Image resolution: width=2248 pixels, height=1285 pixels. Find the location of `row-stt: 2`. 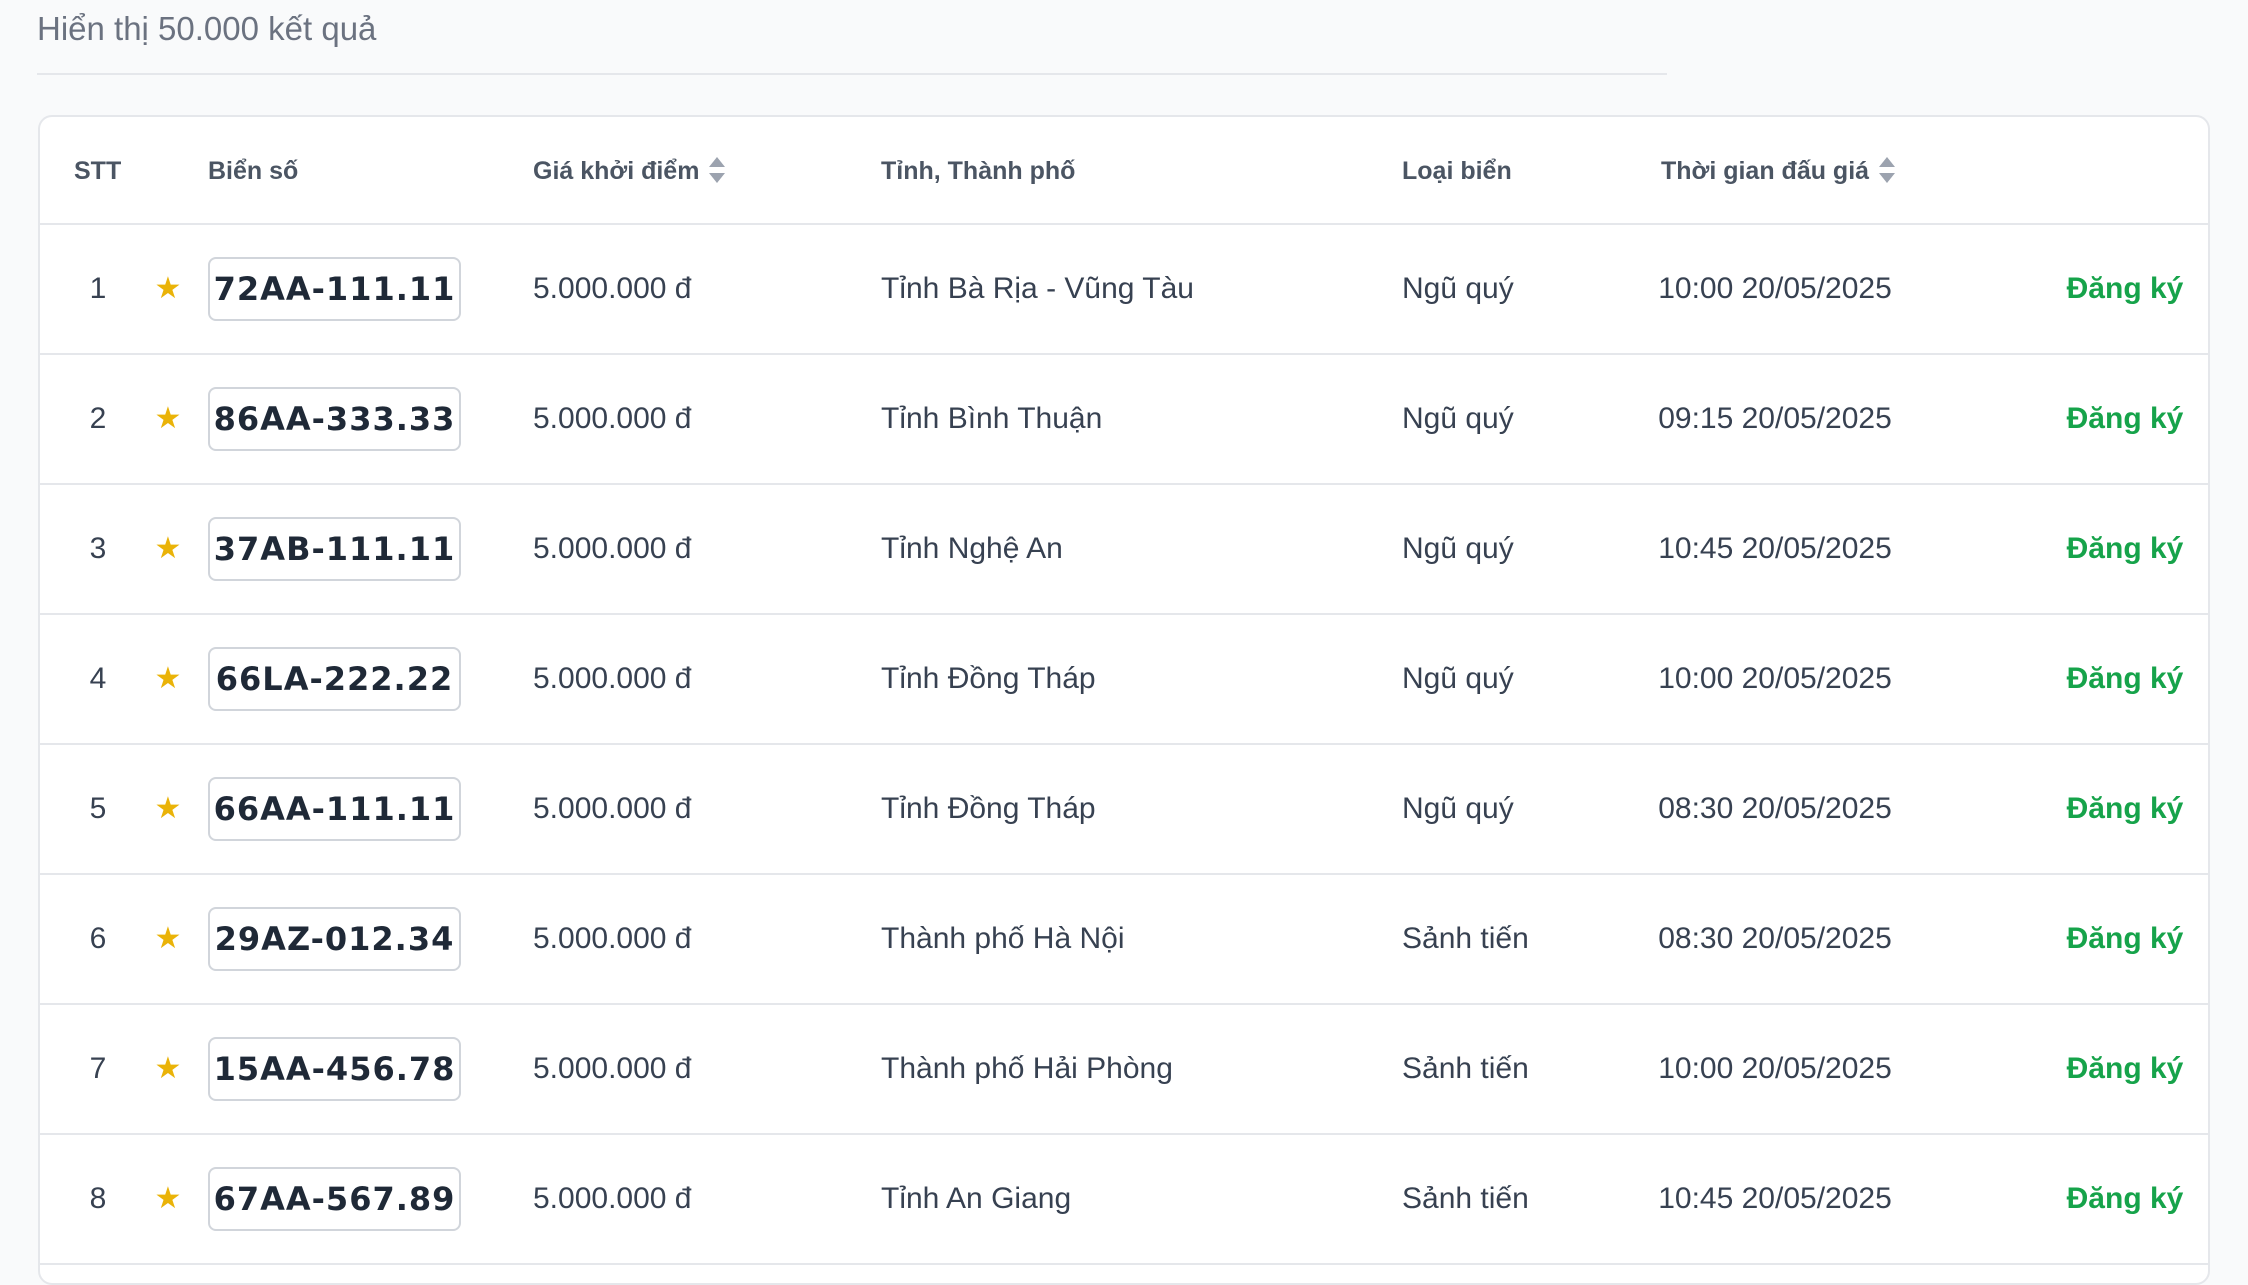

row-stt: 2 is located at coordinates (98, 418).